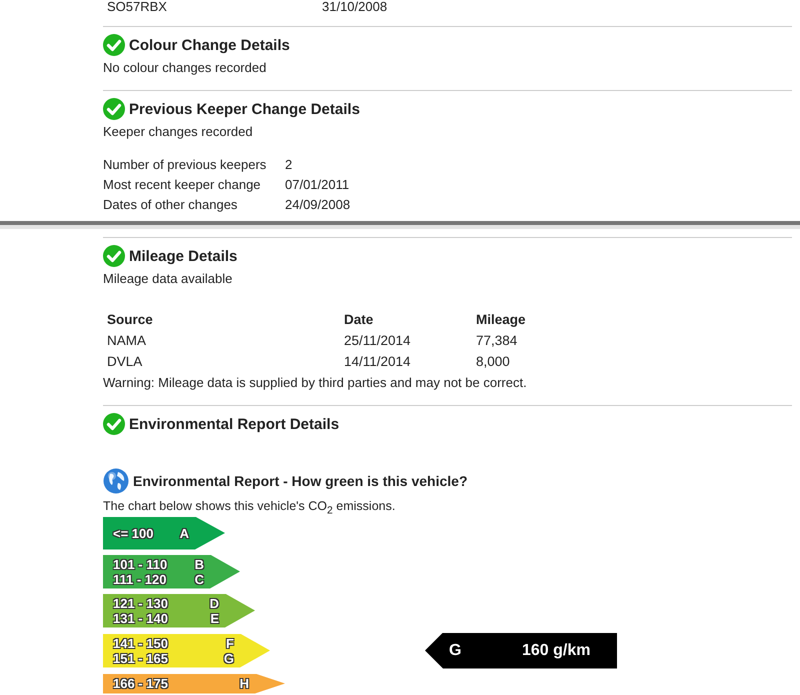 This screenshot has height=695, width=800. Describe the element at coordinates (214, 603) in the screenshot. I see `band-letter: D` at that location.